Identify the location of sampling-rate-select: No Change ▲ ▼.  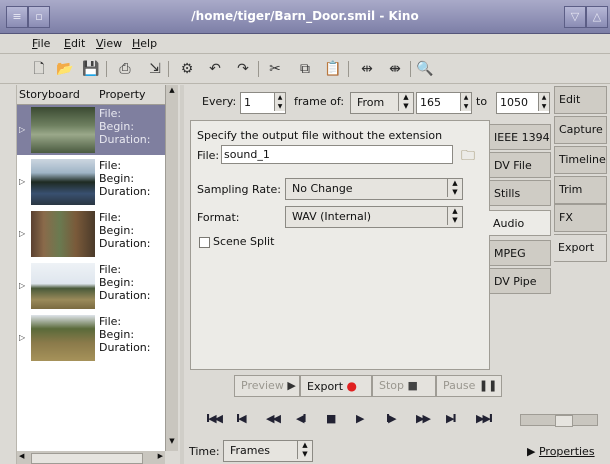
(374, 189).